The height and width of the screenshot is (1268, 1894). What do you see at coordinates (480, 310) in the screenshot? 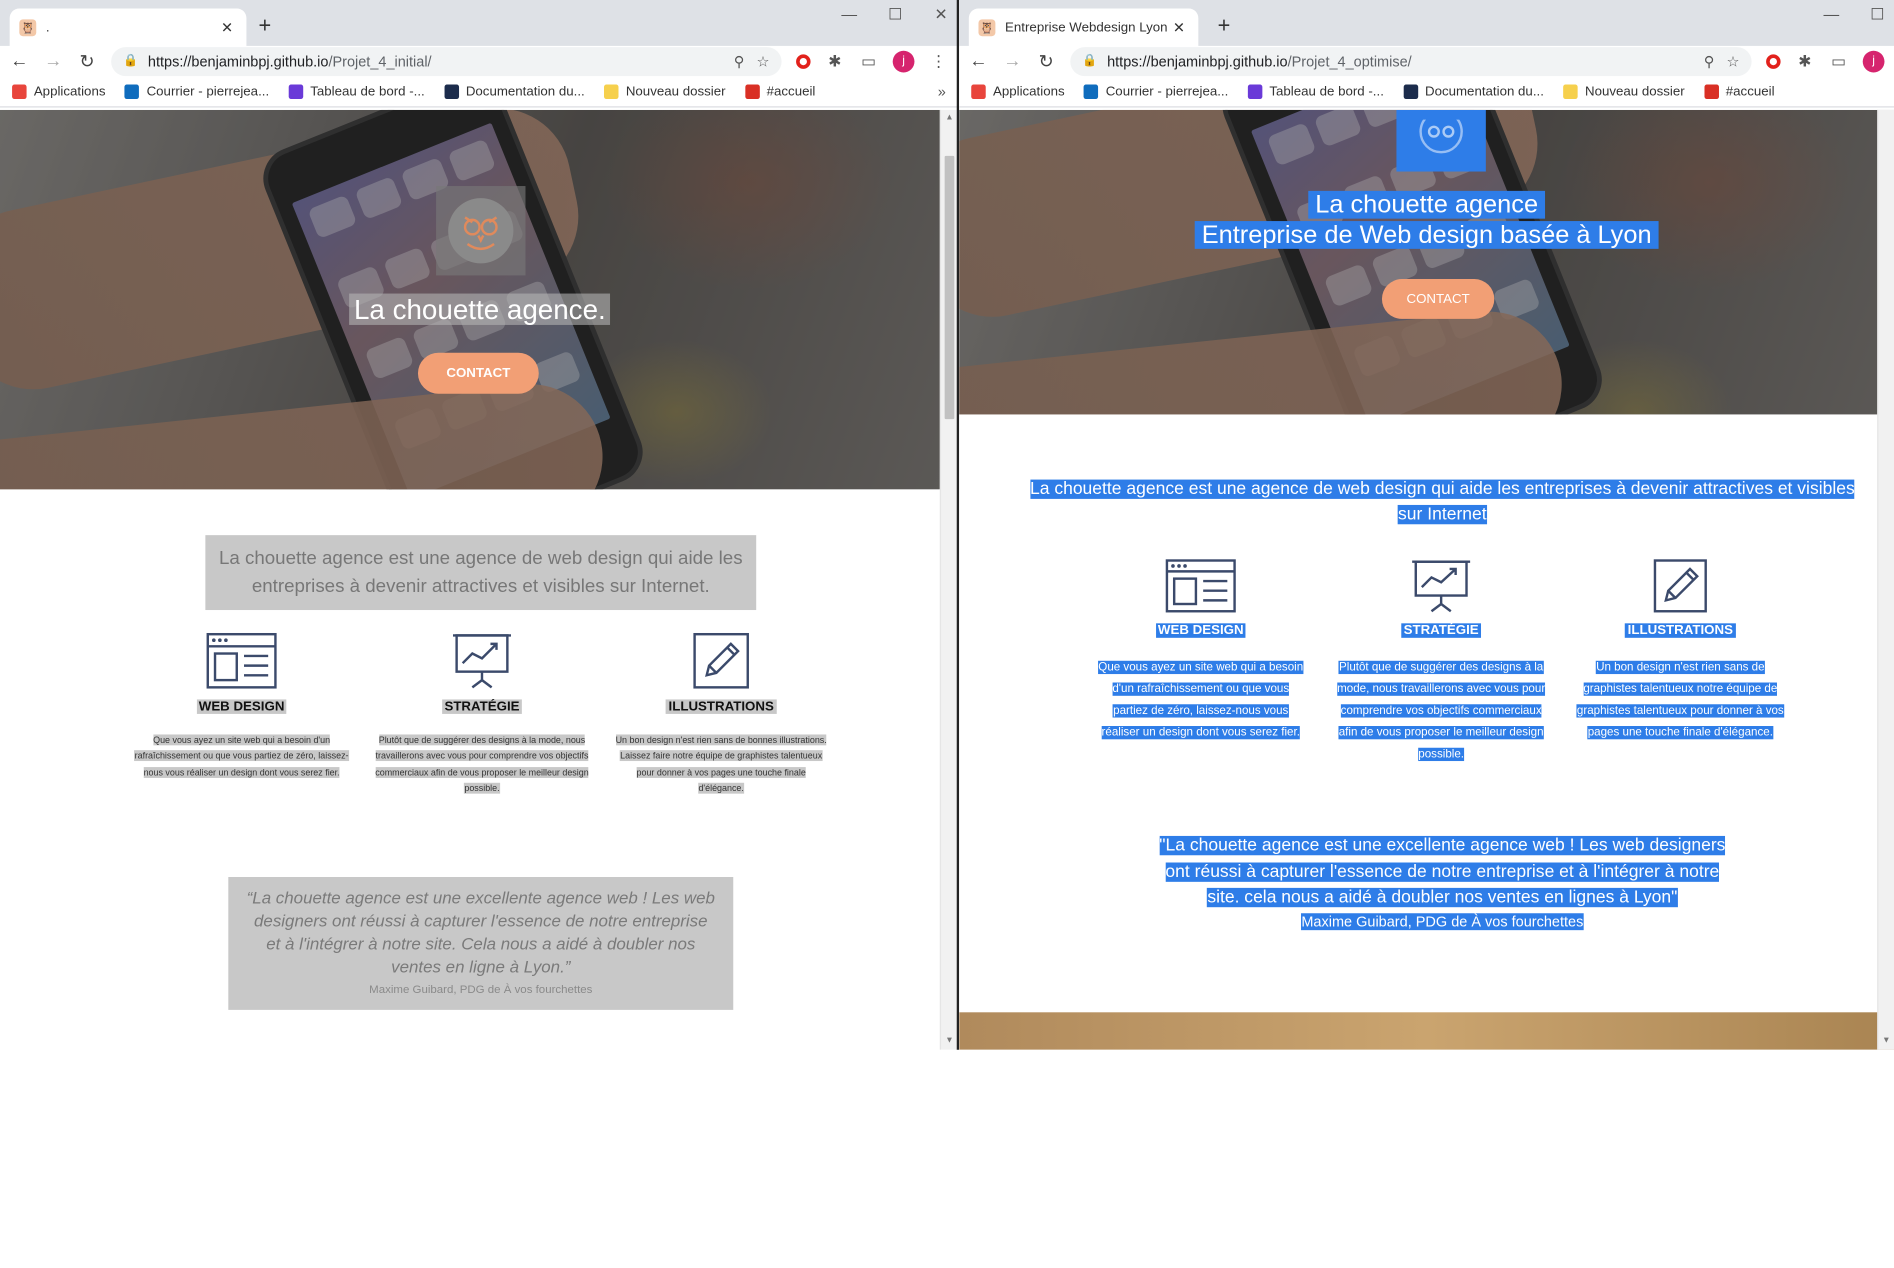
I see `hero-title: La chouette agence.` at bounding box center [480, 310].